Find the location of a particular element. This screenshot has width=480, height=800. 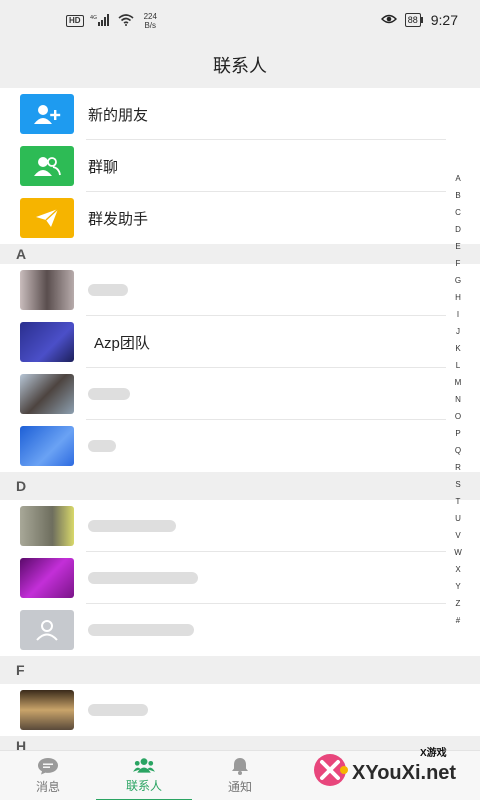

index-letter: T is located at coordinates (458, 501).